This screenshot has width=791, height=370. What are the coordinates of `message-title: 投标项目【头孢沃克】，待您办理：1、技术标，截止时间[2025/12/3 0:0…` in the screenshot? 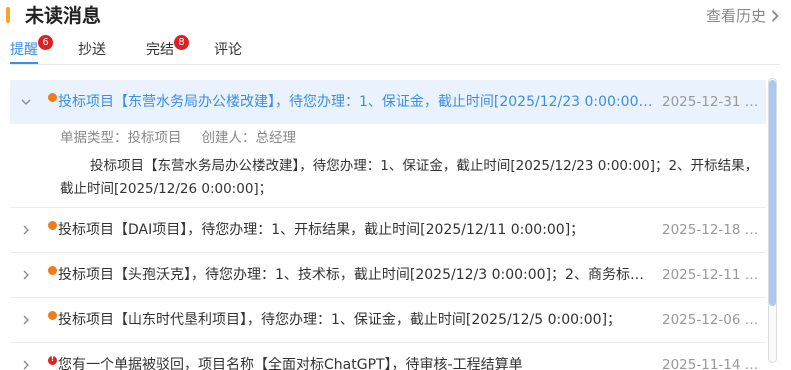 It's located at (356, 275).